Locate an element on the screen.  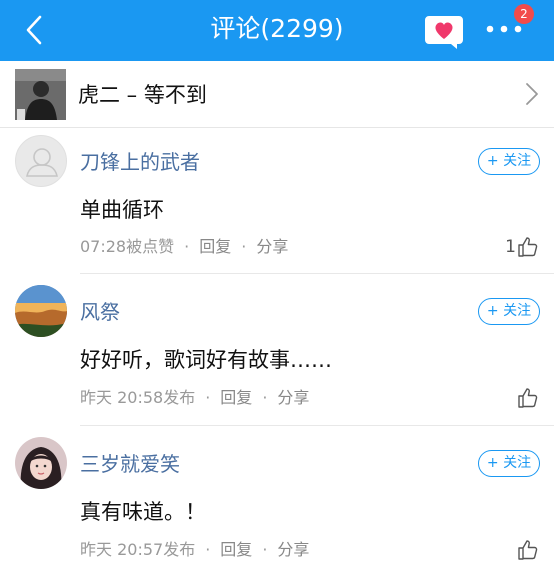
notification-badge: 2 is located at coordinates (524, 14).